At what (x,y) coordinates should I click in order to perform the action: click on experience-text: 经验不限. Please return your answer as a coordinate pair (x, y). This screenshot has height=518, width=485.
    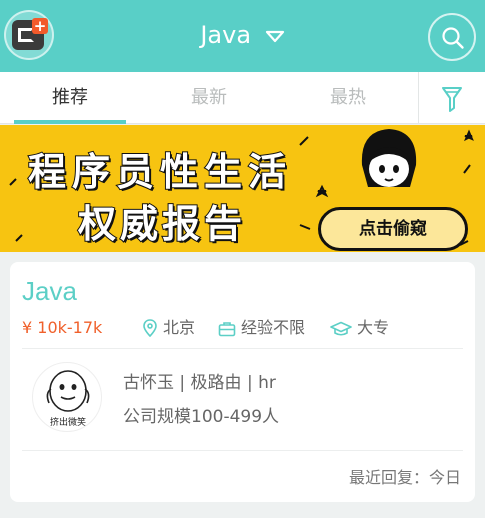
    Looking at the image, I should click on (273, 327).